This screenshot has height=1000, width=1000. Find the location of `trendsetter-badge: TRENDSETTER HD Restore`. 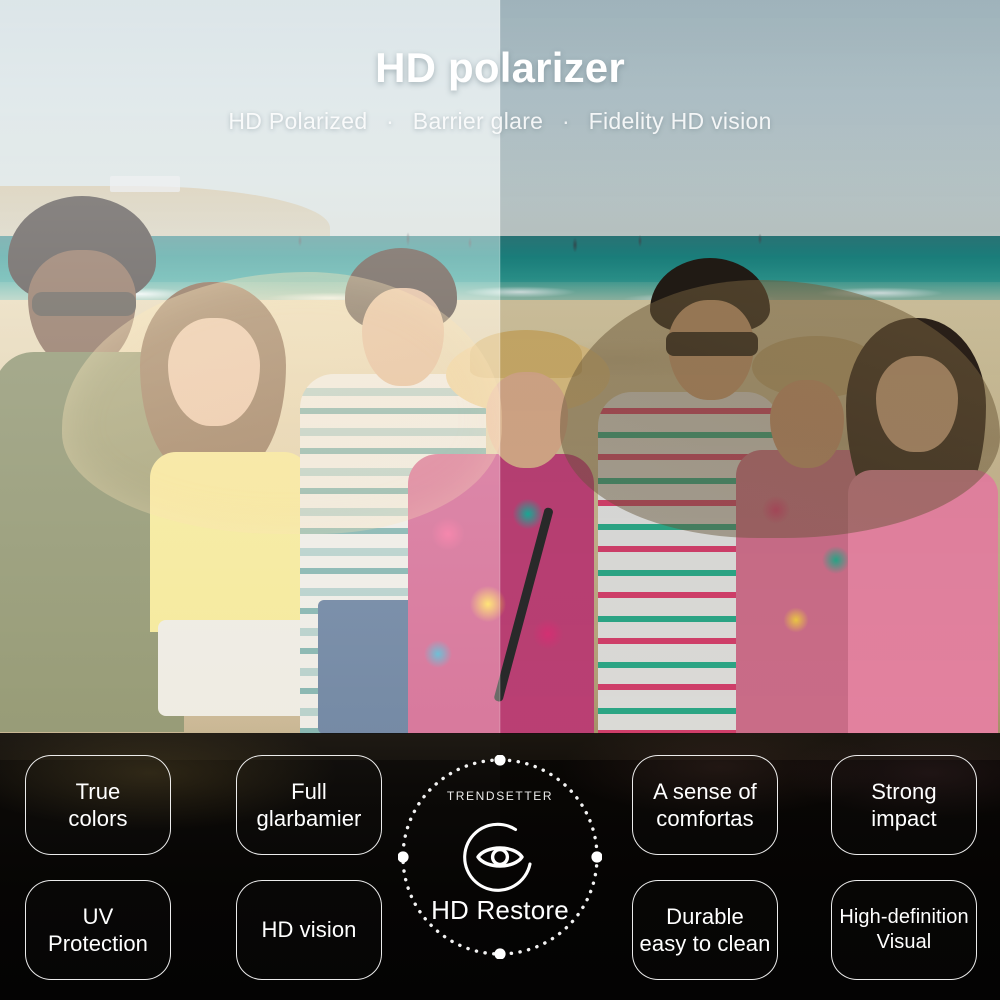

trendsetter-badge: TRENDSETTER HD Restore is located at coordinates (500, 857).